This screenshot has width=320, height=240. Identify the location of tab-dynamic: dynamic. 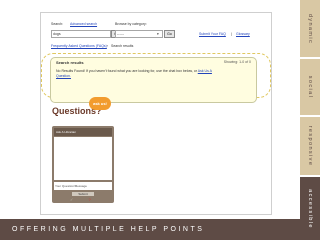
(310, 28).